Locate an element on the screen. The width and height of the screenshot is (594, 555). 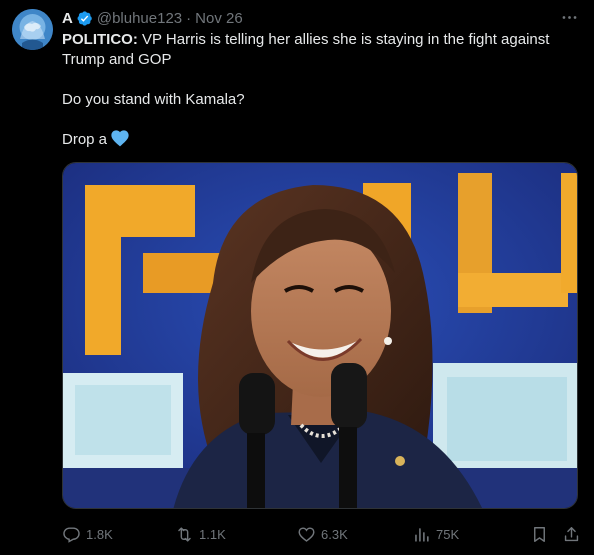
retweet-count: 1.1K is located at coordinates (212, 534).